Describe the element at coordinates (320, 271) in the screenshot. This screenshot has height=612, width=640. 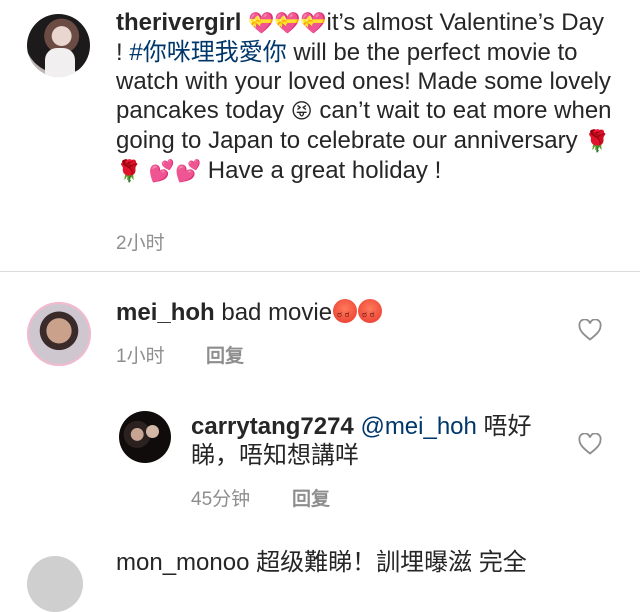
I see `divider` at that location.